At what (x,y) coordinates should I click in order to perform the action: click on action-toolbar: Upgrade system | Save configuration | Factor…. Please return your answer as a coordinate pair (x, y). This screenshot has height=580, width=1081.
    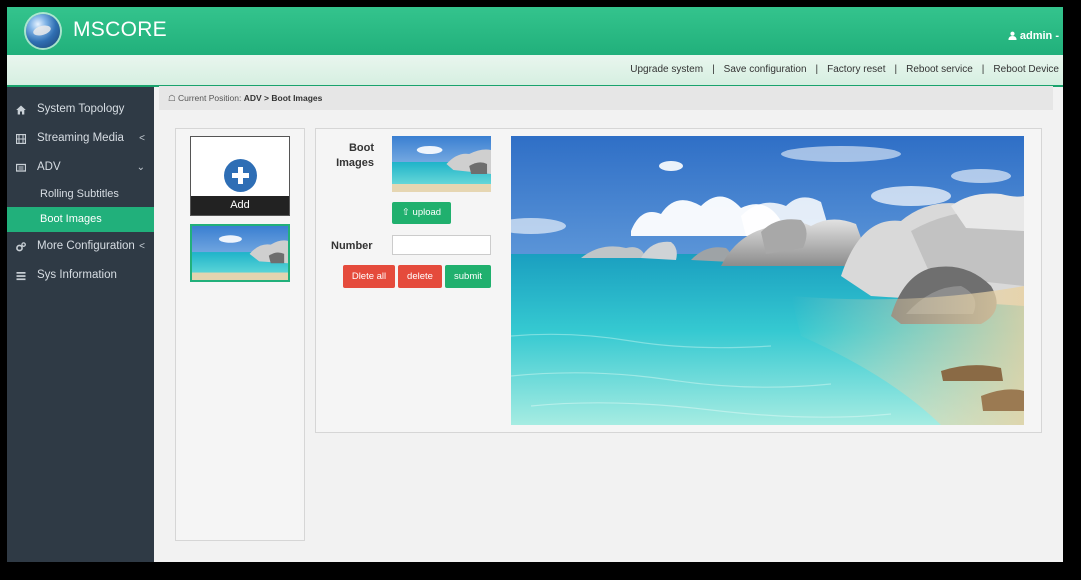
    Looking at the image, I should click on (535, 71).